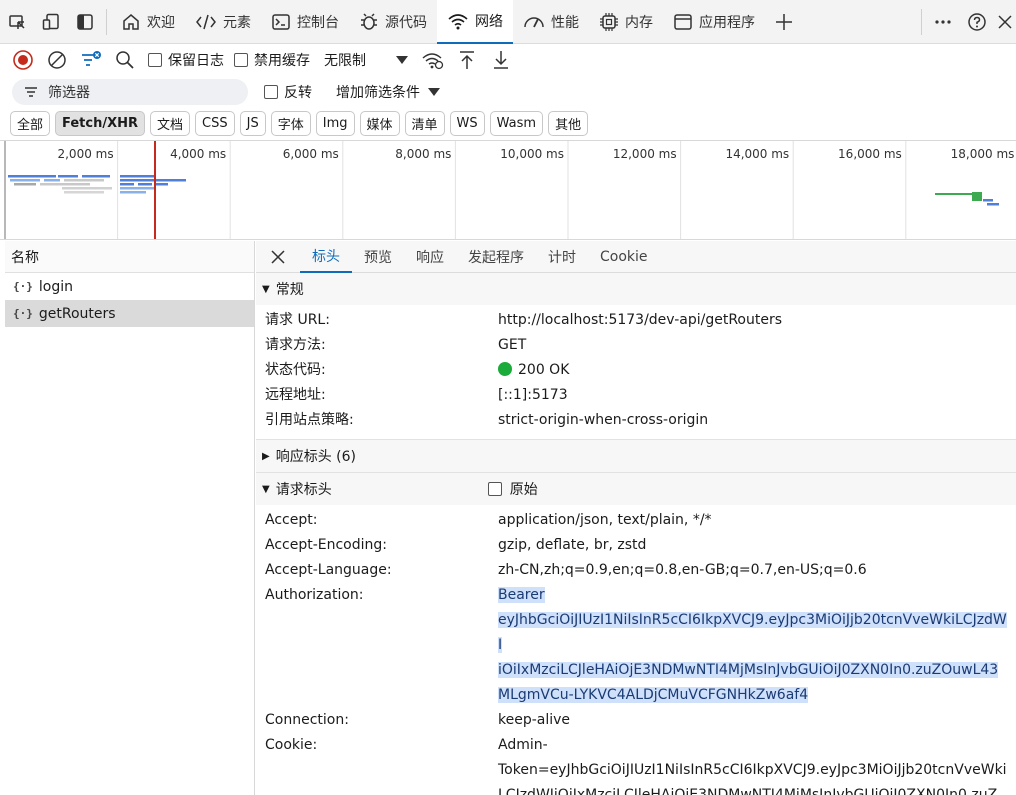 The width and height of the screenshot is (1016, 795). I want to click on type-filter-chip: 文档, so click(170, 123).